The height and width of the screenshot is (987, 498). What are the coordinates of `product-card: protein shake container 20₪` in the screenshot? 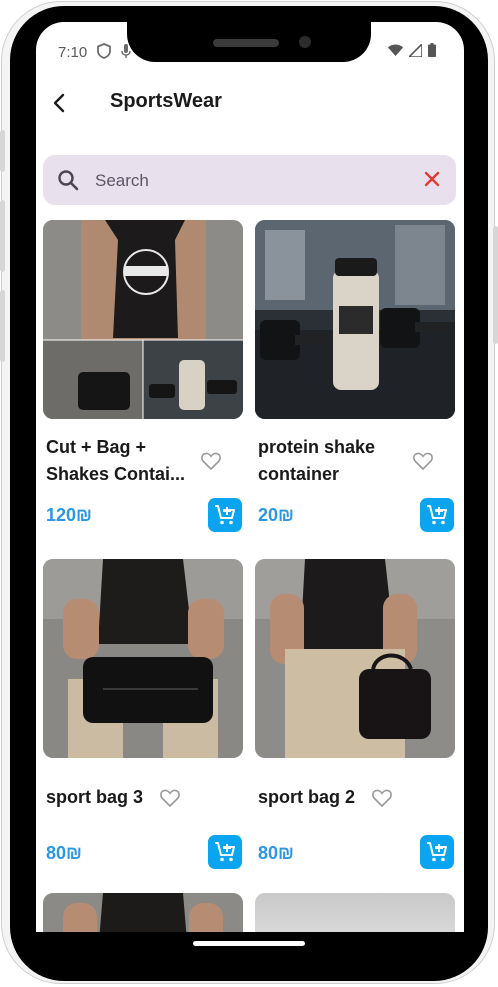 It's located at (355, 380).